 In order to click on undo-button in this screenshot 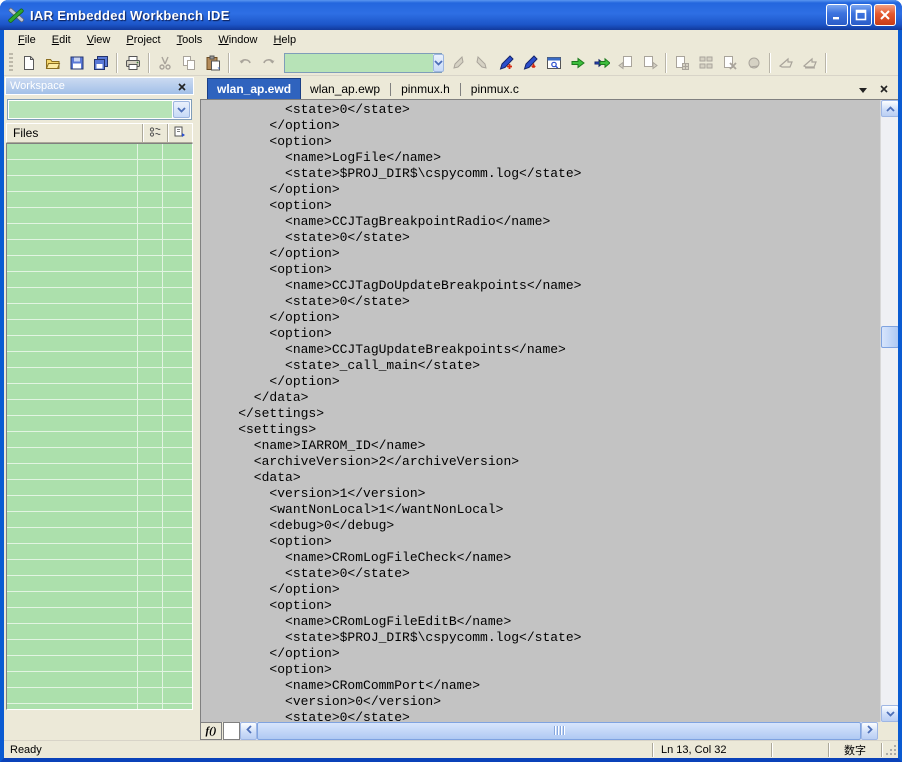, I will do `click(244, 63)`.